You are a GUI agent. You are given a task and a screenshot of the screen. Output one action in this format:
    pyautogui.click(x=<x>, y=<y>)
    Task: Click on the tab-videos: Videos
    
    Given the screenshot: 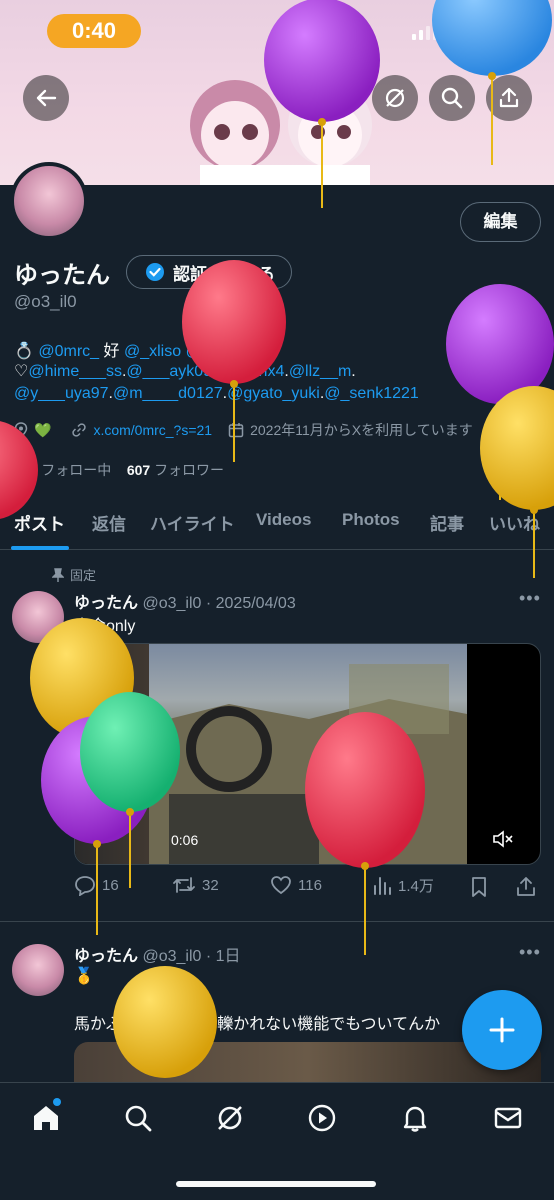 What is the action you would take?
    pyautogui.click(x=283, y=520)
    